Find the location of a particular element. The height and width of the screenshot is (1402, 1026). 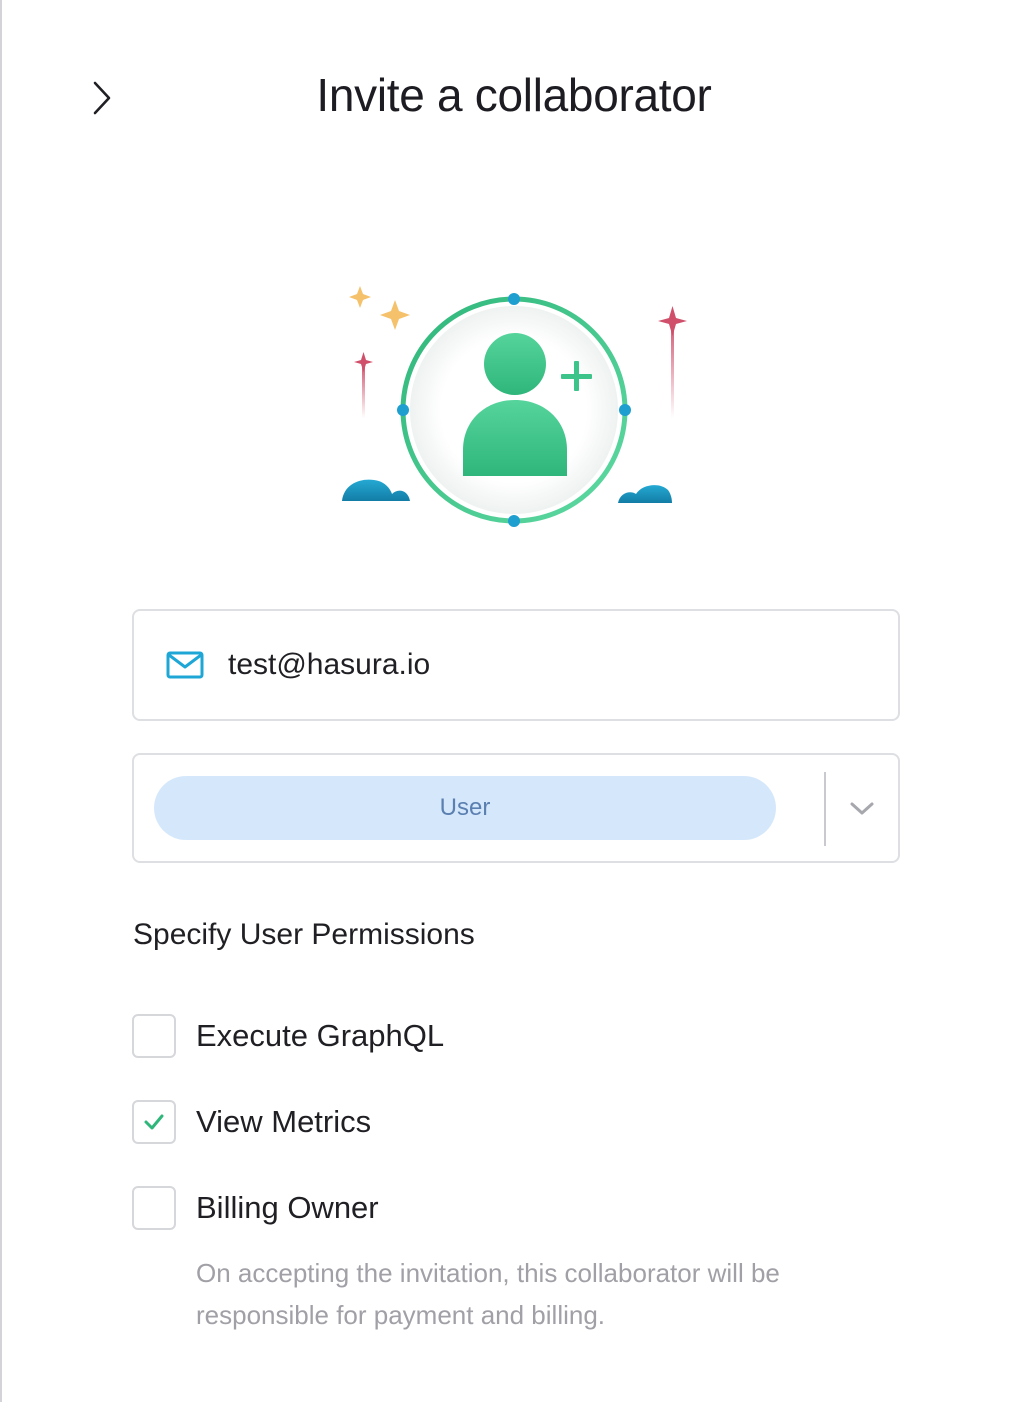

check-icon is located at coordinates (154, 1122).